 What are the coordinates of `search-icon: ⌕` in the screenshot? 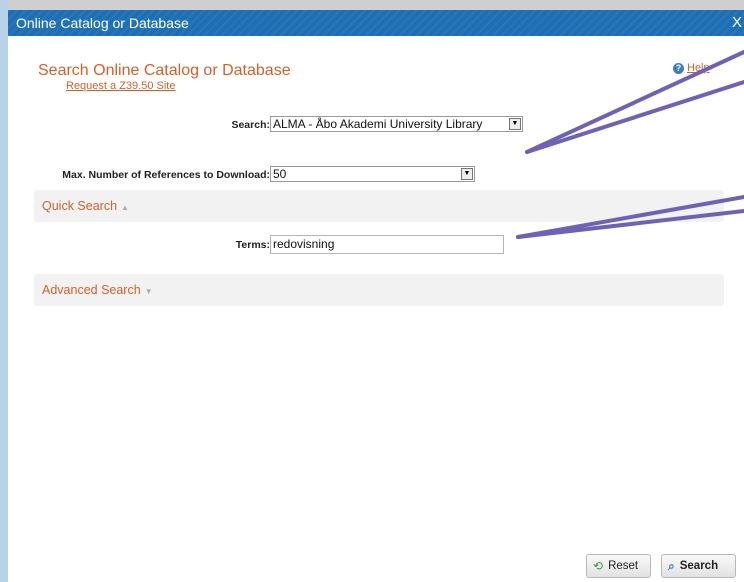 It's located at (671, 565).